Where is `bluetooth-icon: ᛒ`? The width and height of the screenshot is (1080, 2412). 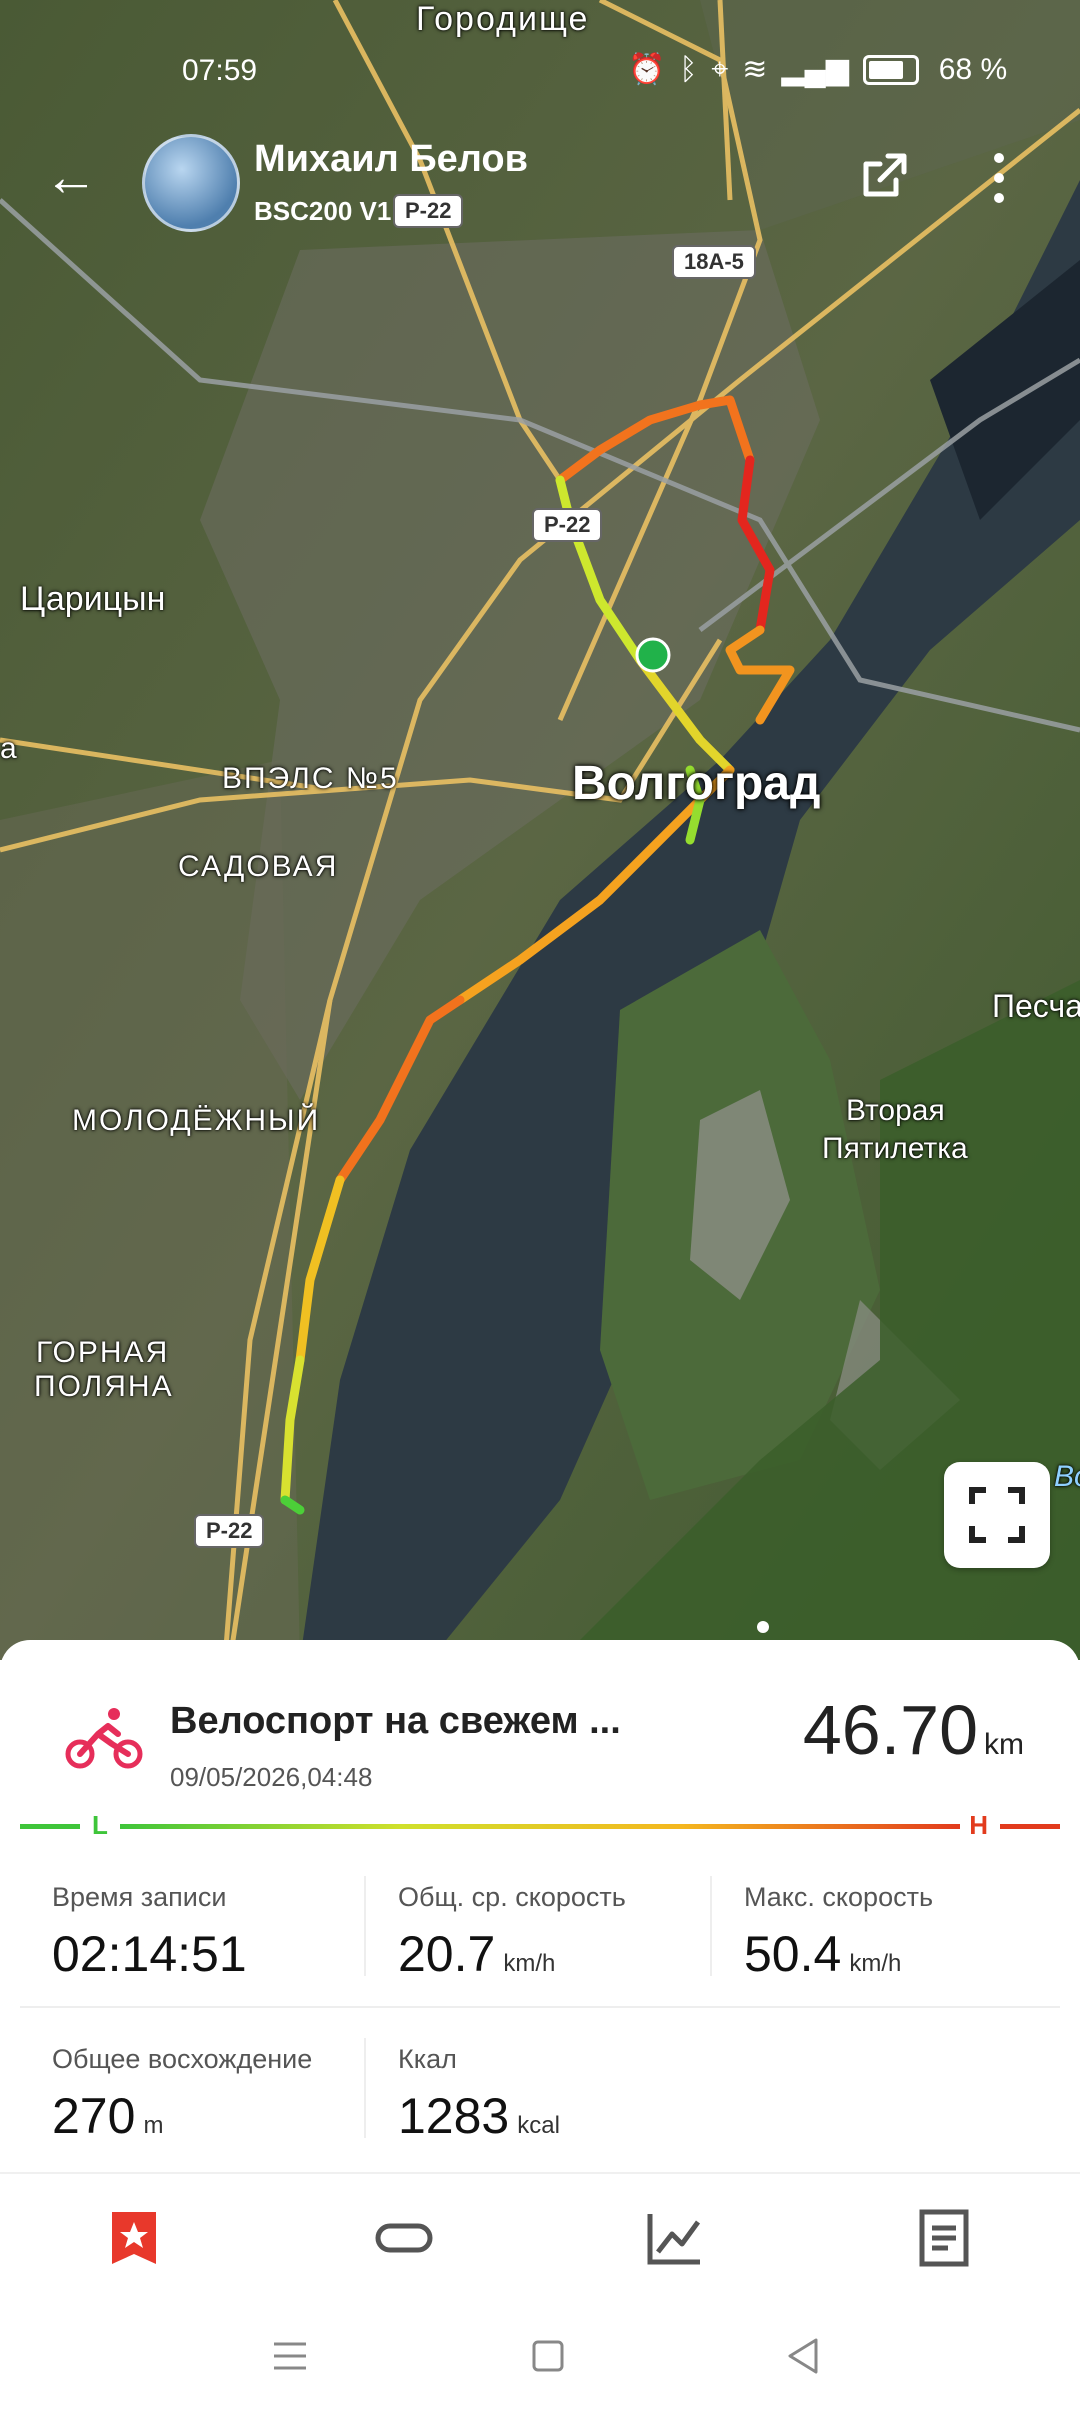 bluetooth-icon: ᛒ is located at coordinates (688, 69).